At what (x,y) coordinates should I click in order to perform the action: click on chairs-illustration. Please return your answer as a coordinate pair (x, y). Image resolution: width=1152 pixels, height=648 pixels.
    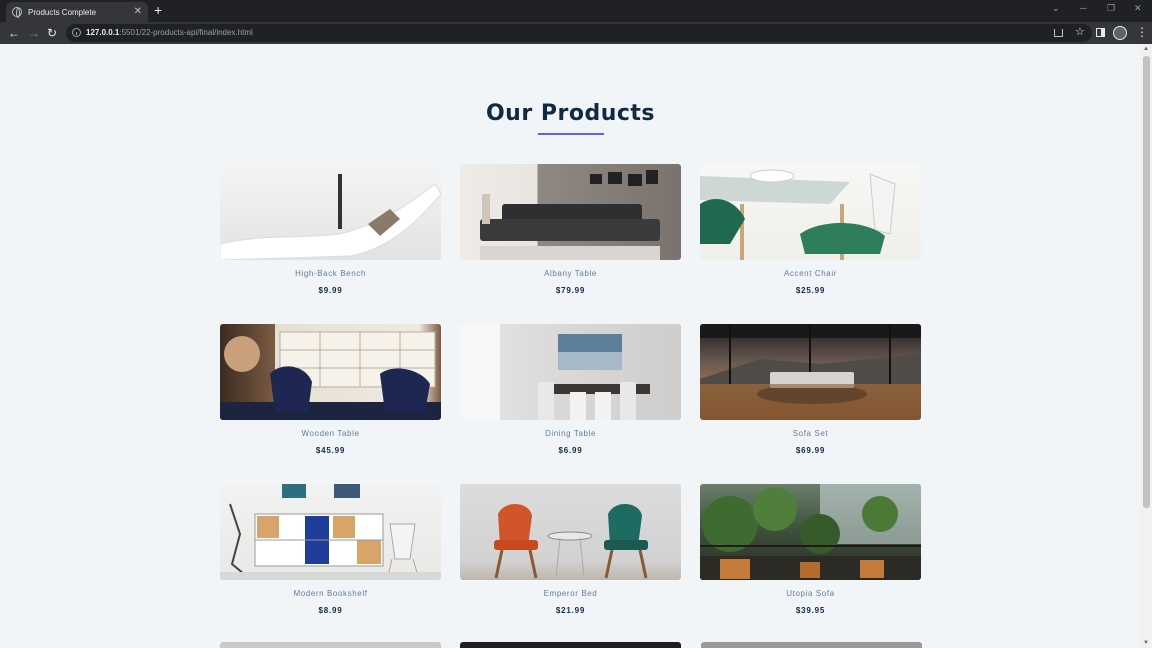
    Looking at the image, I should click on (571, 541).